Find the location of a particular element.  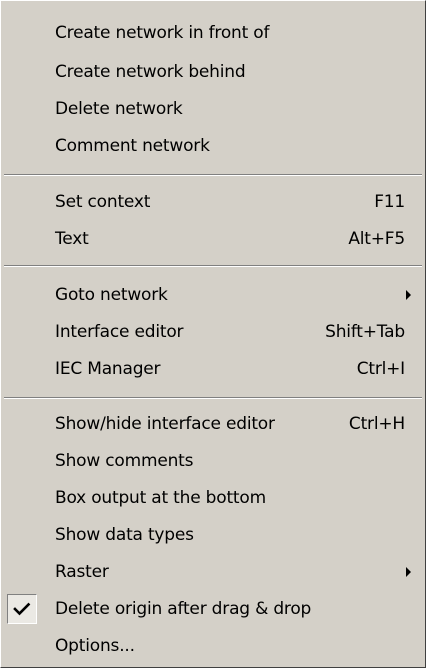

menu-item-box-output-at-the-bottom: Box output at the bottom is located at coordinates (213, 498).